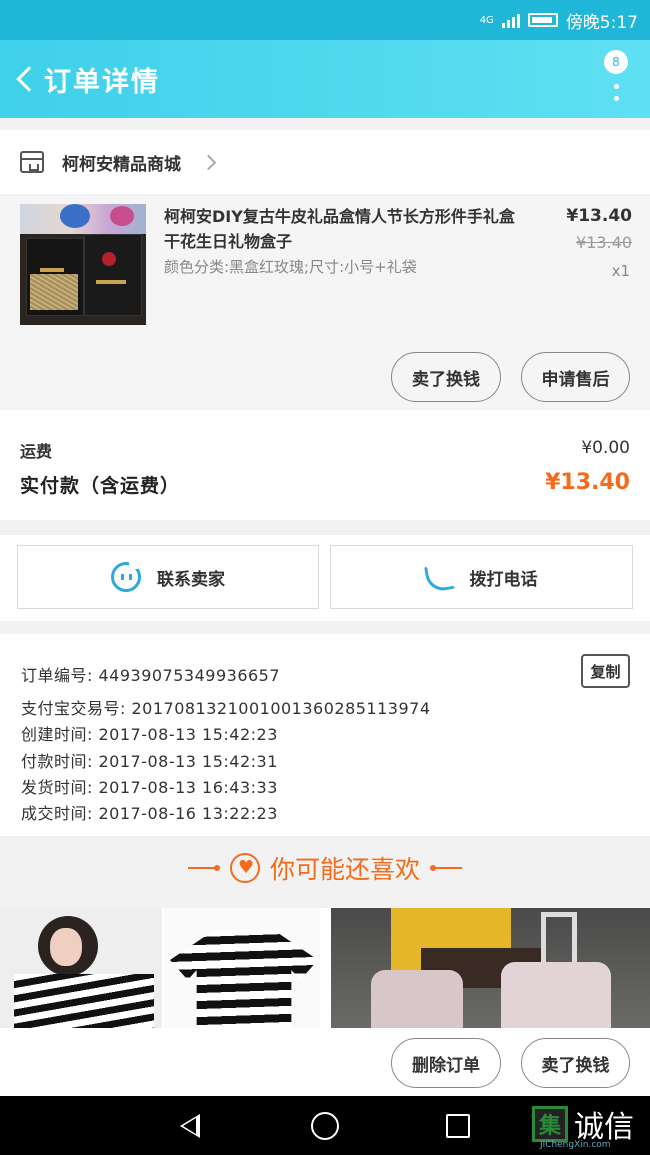  Describe the element at coordinates (149, 761) in the screenshot. I see `paid-time: 付款时间: 2017-08-13 15:42:31` at that location.